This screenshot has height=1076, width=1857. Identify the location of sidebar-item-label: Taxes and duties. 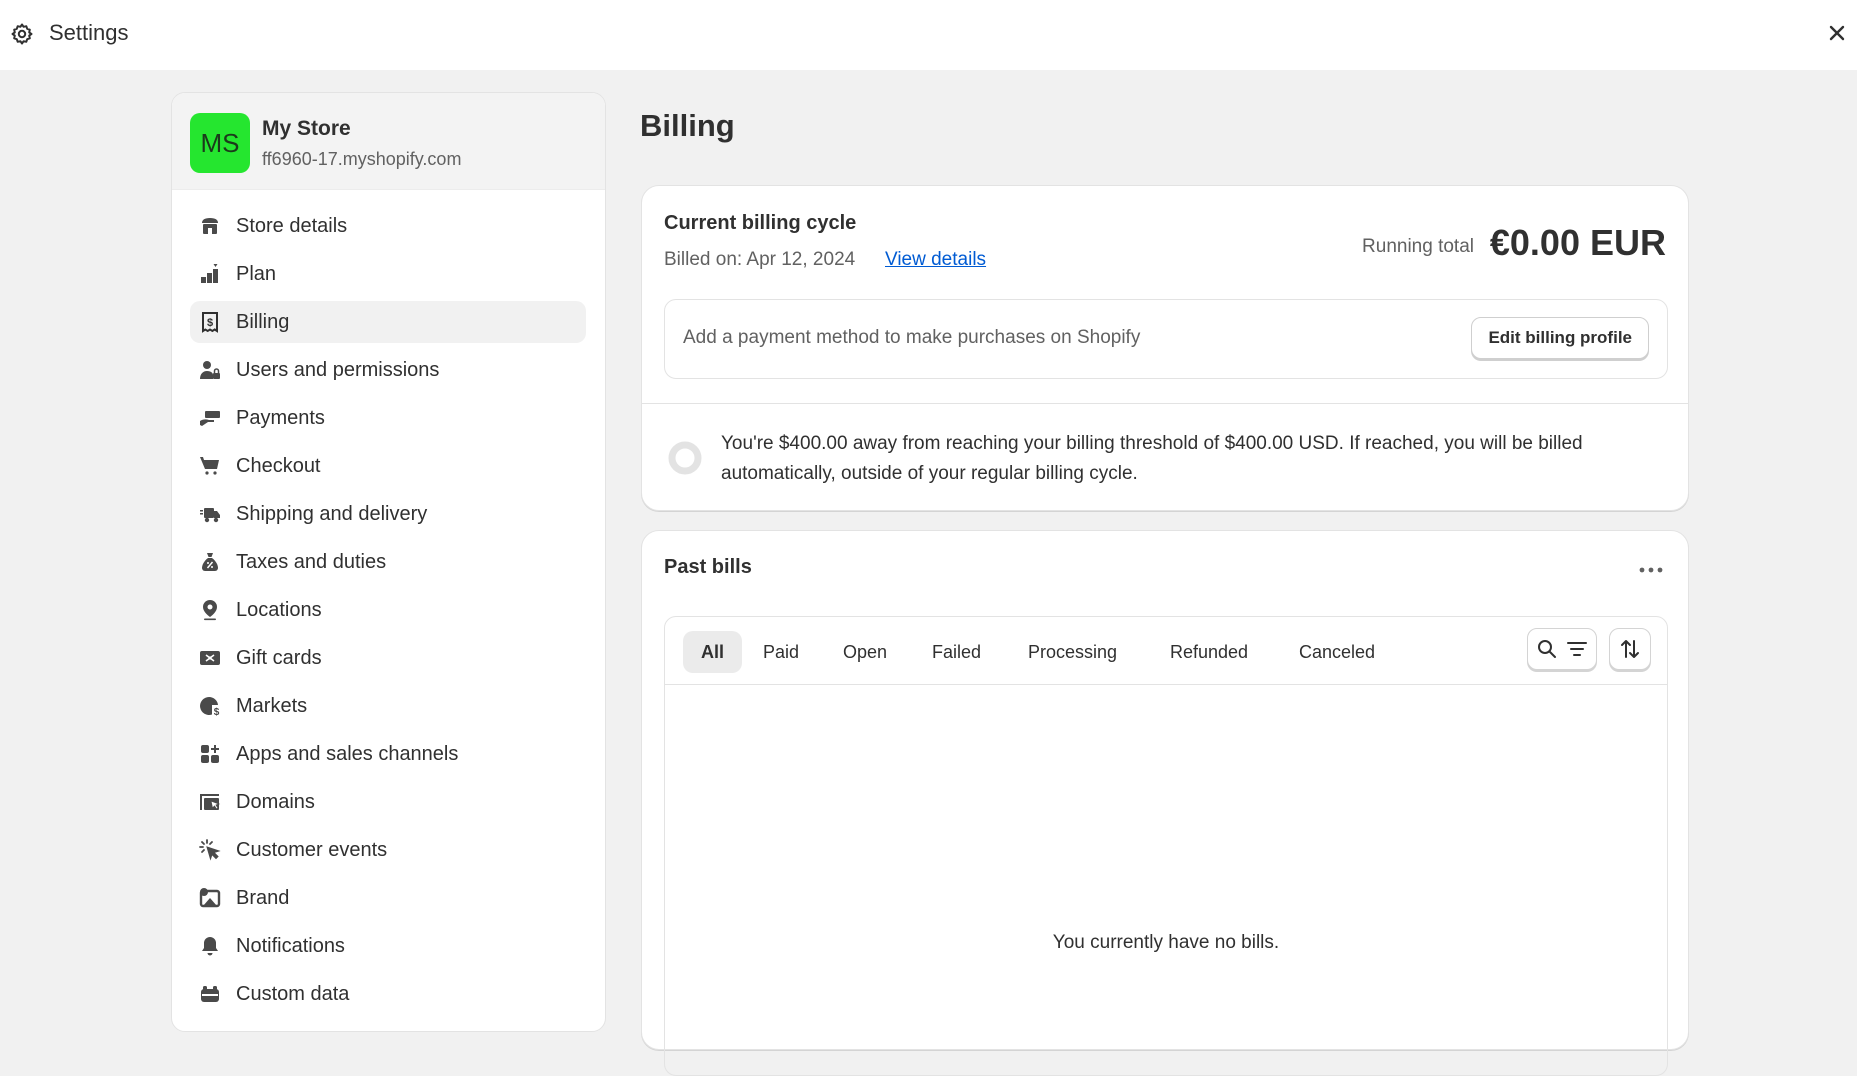
(311, 561).